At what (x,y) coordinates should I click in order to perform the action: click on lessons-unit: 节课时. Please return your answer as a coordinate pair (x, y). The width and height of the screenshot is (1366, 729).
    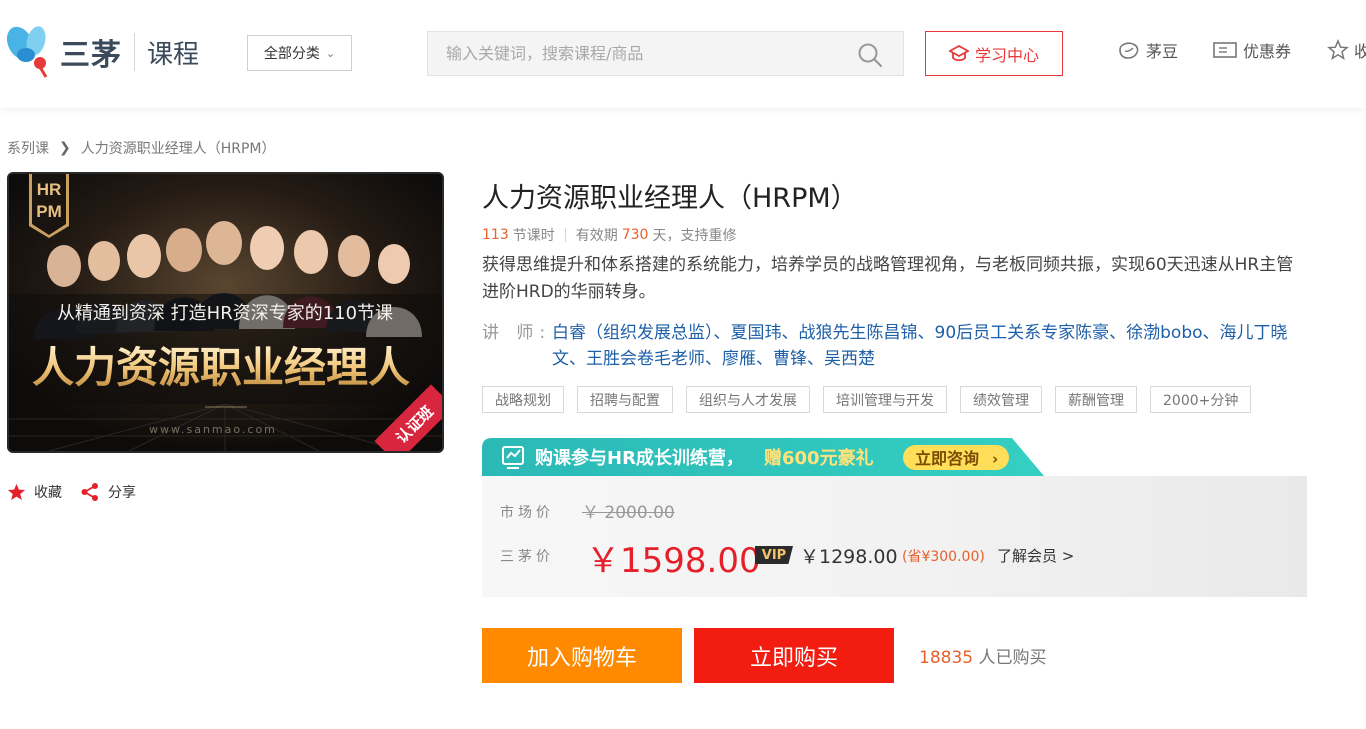
    Looking at the image, I should click on (533, 236).